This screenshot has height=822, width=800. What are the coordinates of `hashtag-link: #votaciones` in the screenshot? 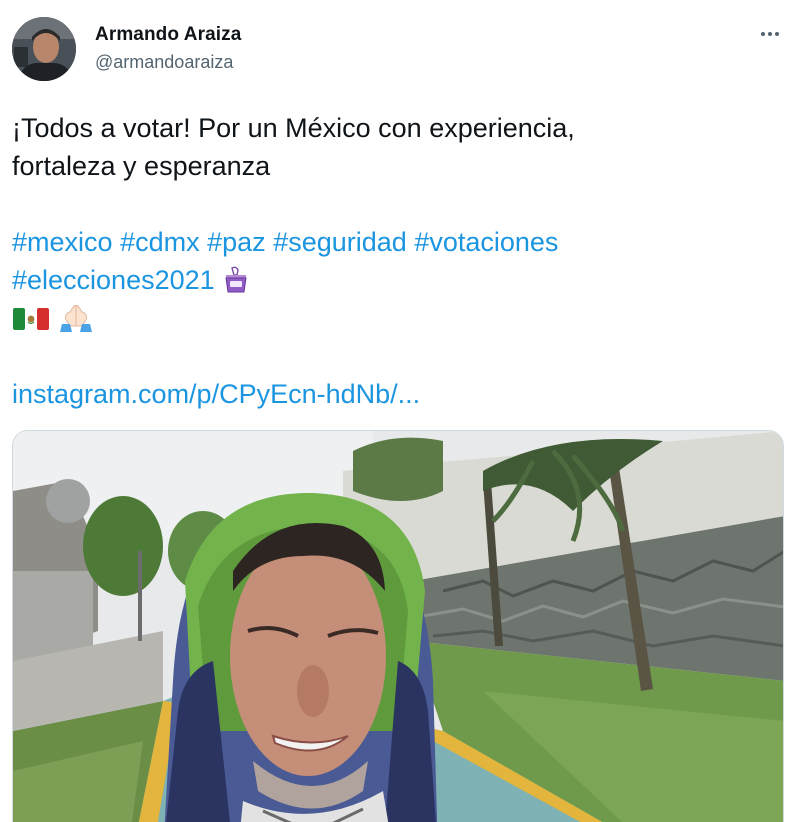 It's located at (486, 242).